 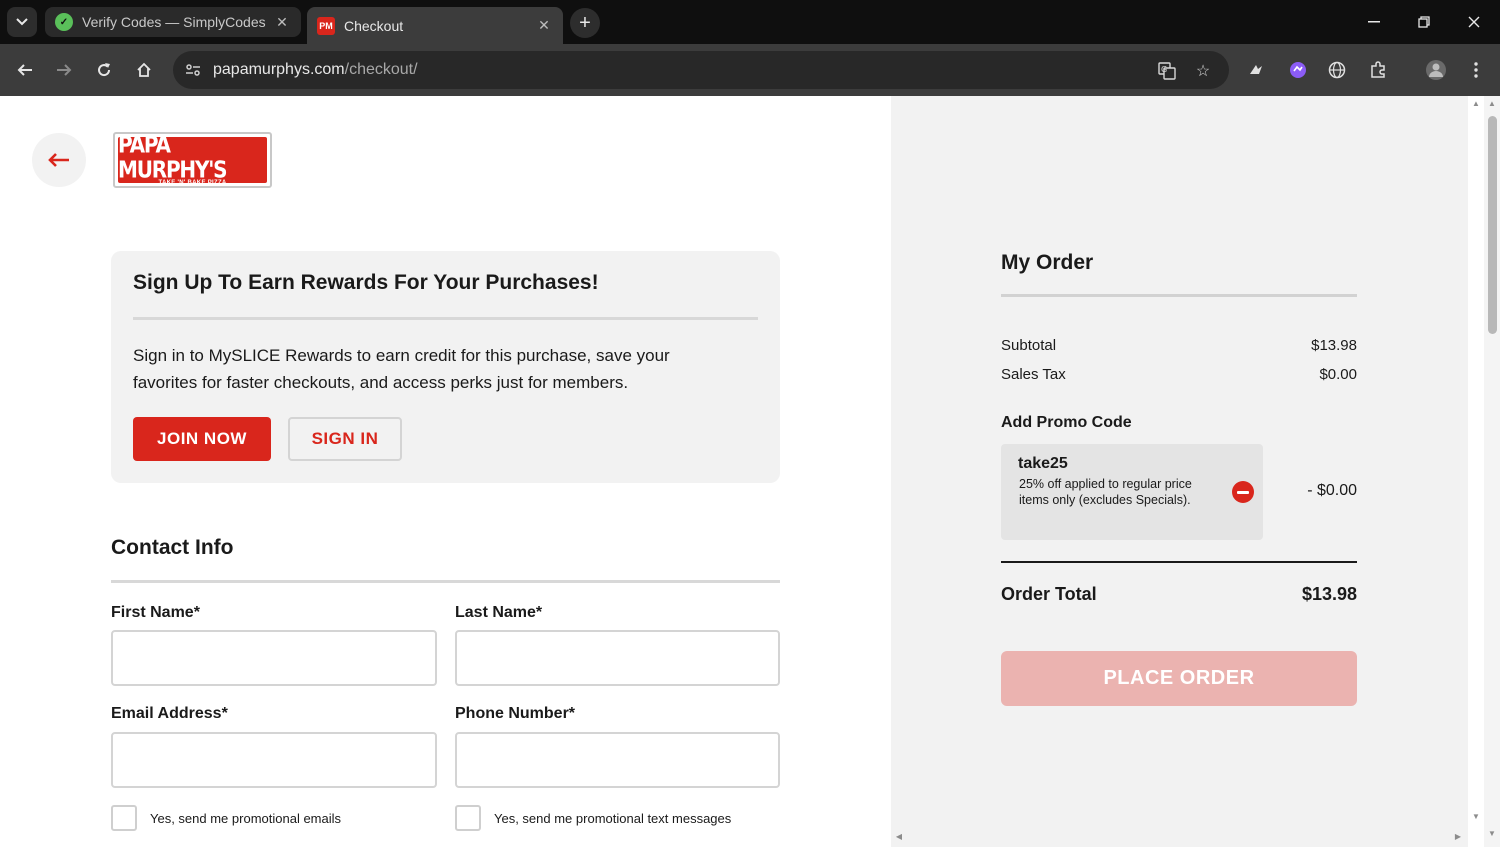 What do you see at coordinates (1436, 70) in the screenshot?
I see `profile-avatar-icon` at bounding box center [1436, 70].